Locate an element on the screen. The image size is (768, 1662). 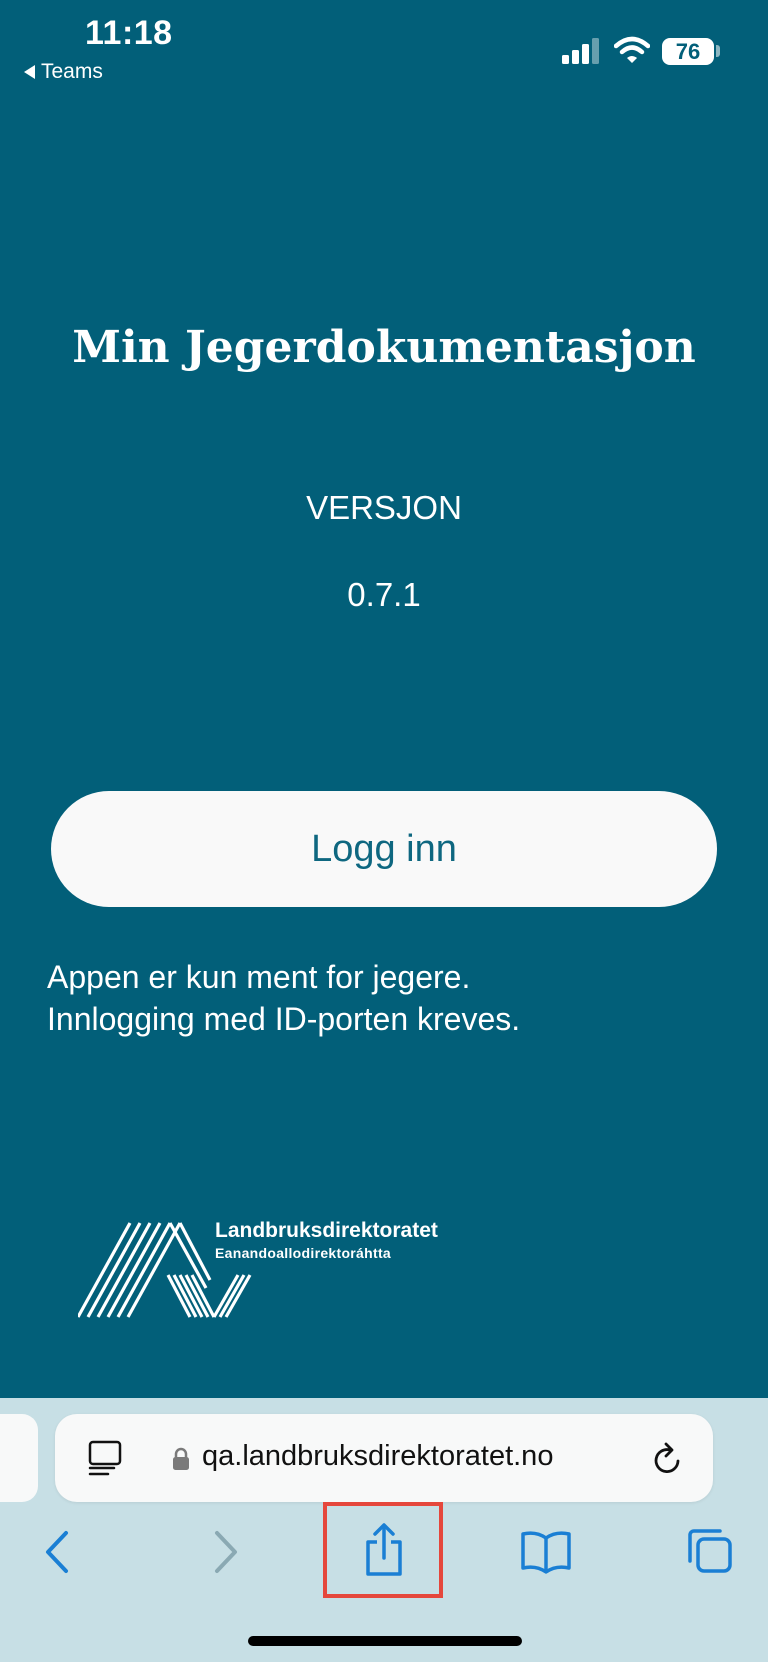
version-number: 0.7.1 is located at coordinates (384, 594).